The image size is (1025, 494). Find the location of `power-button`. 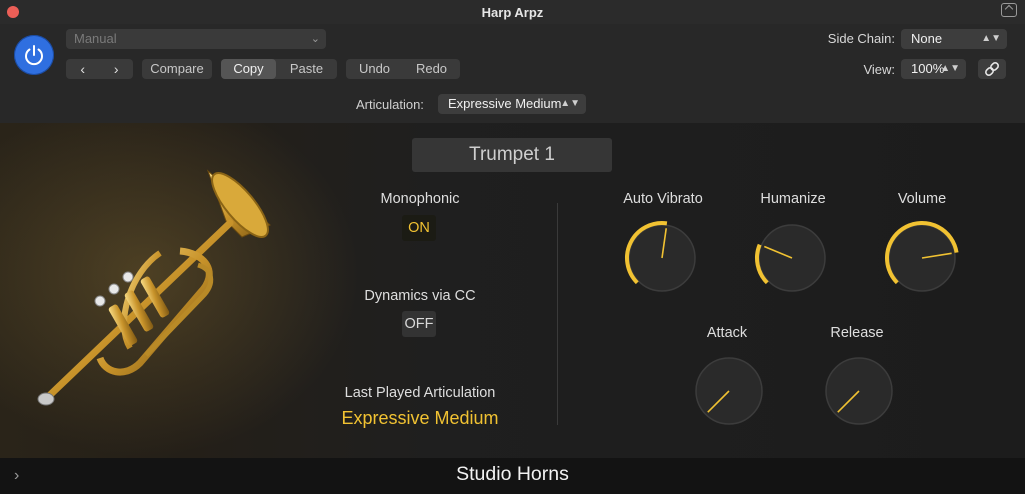

power-button is located at coordinates (34, 55).